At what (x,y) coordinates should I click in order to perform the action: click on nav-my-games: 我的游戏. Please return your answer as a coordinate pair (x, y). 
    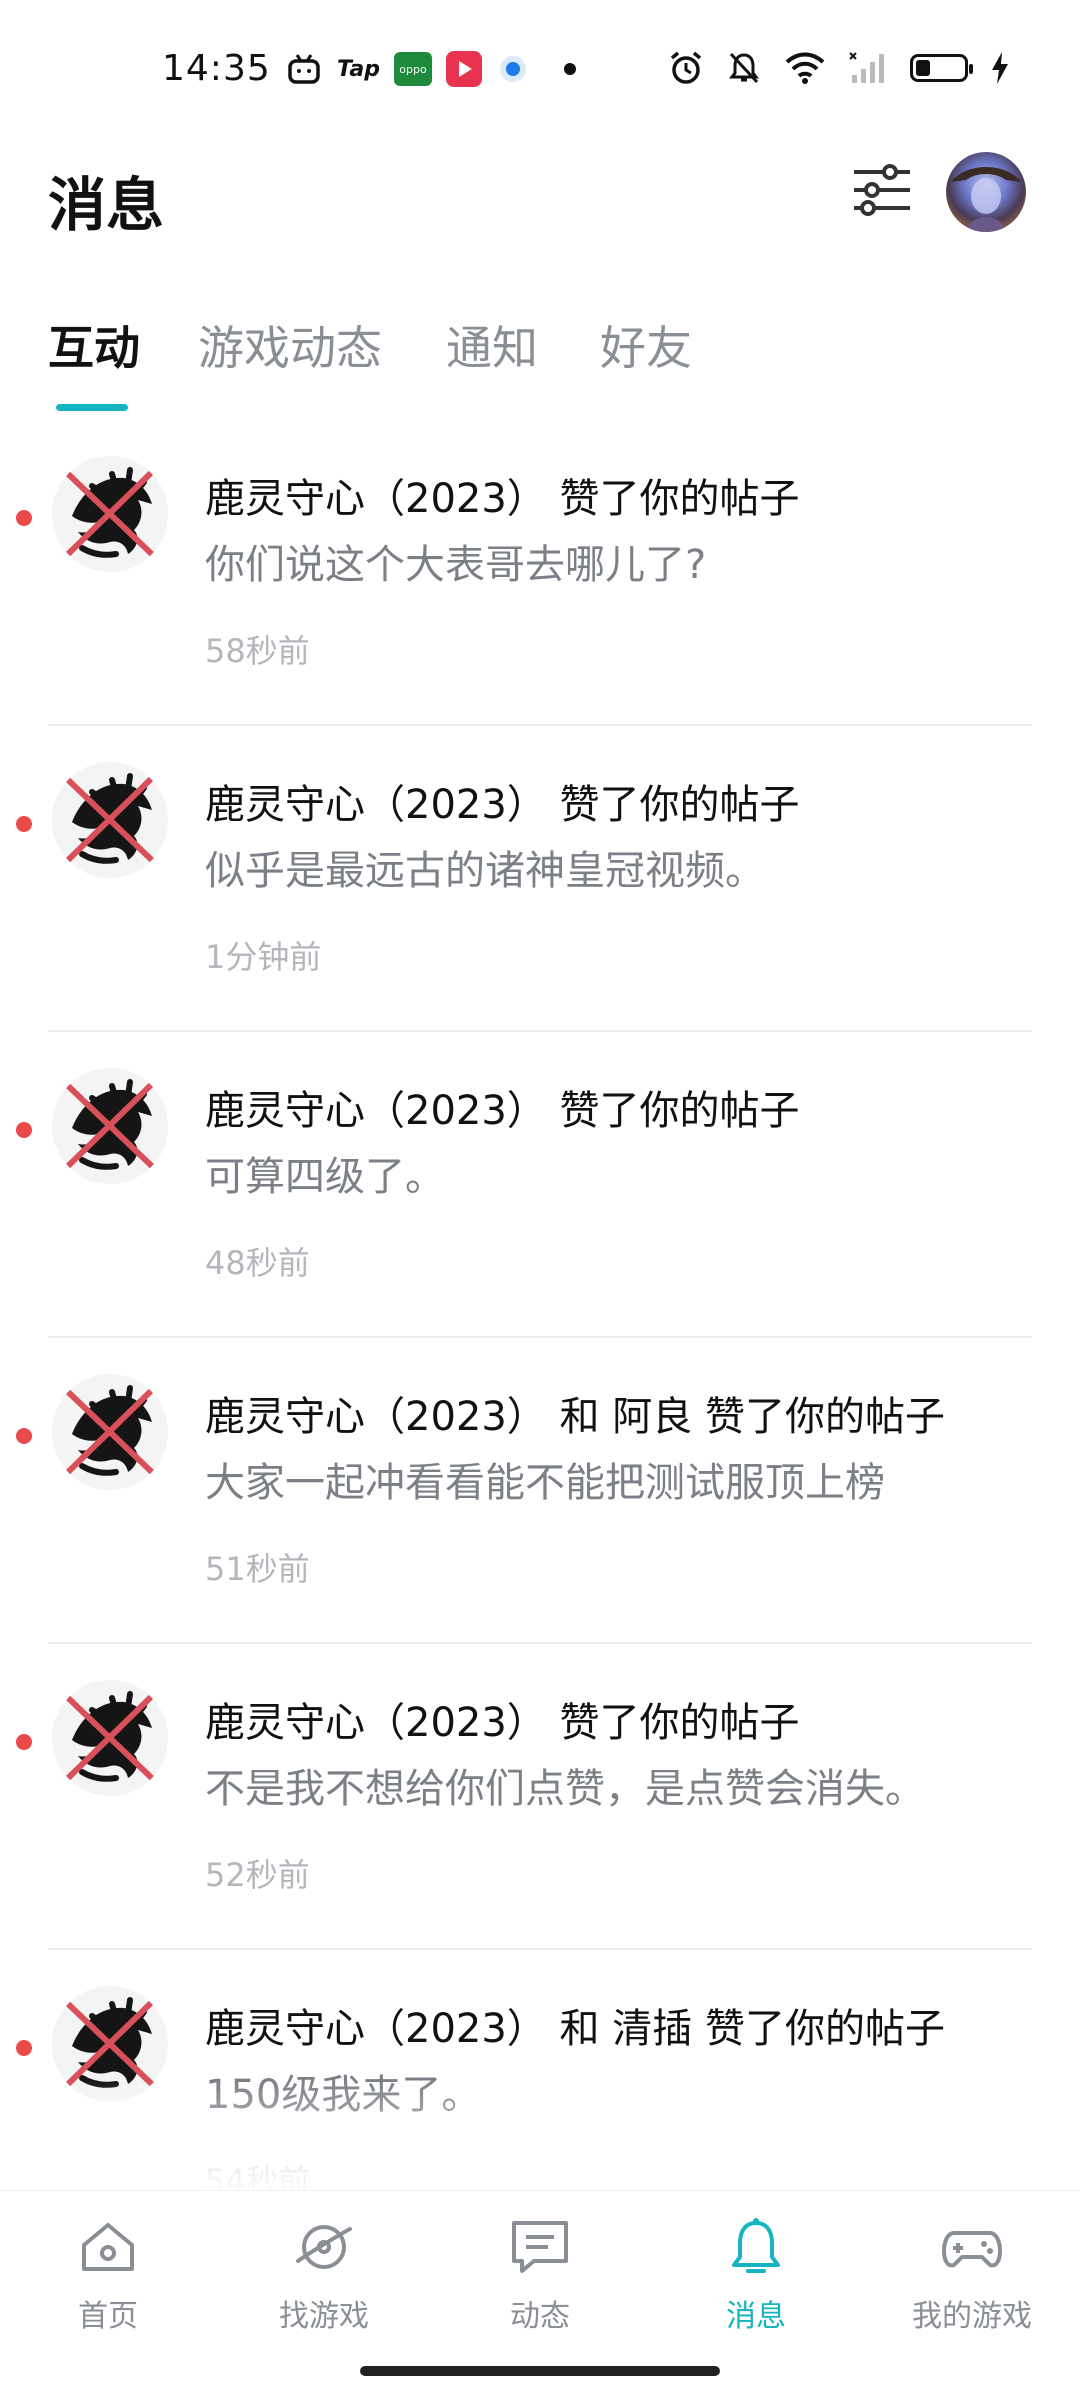
    Looking at the image, I should click on (972, 2275).